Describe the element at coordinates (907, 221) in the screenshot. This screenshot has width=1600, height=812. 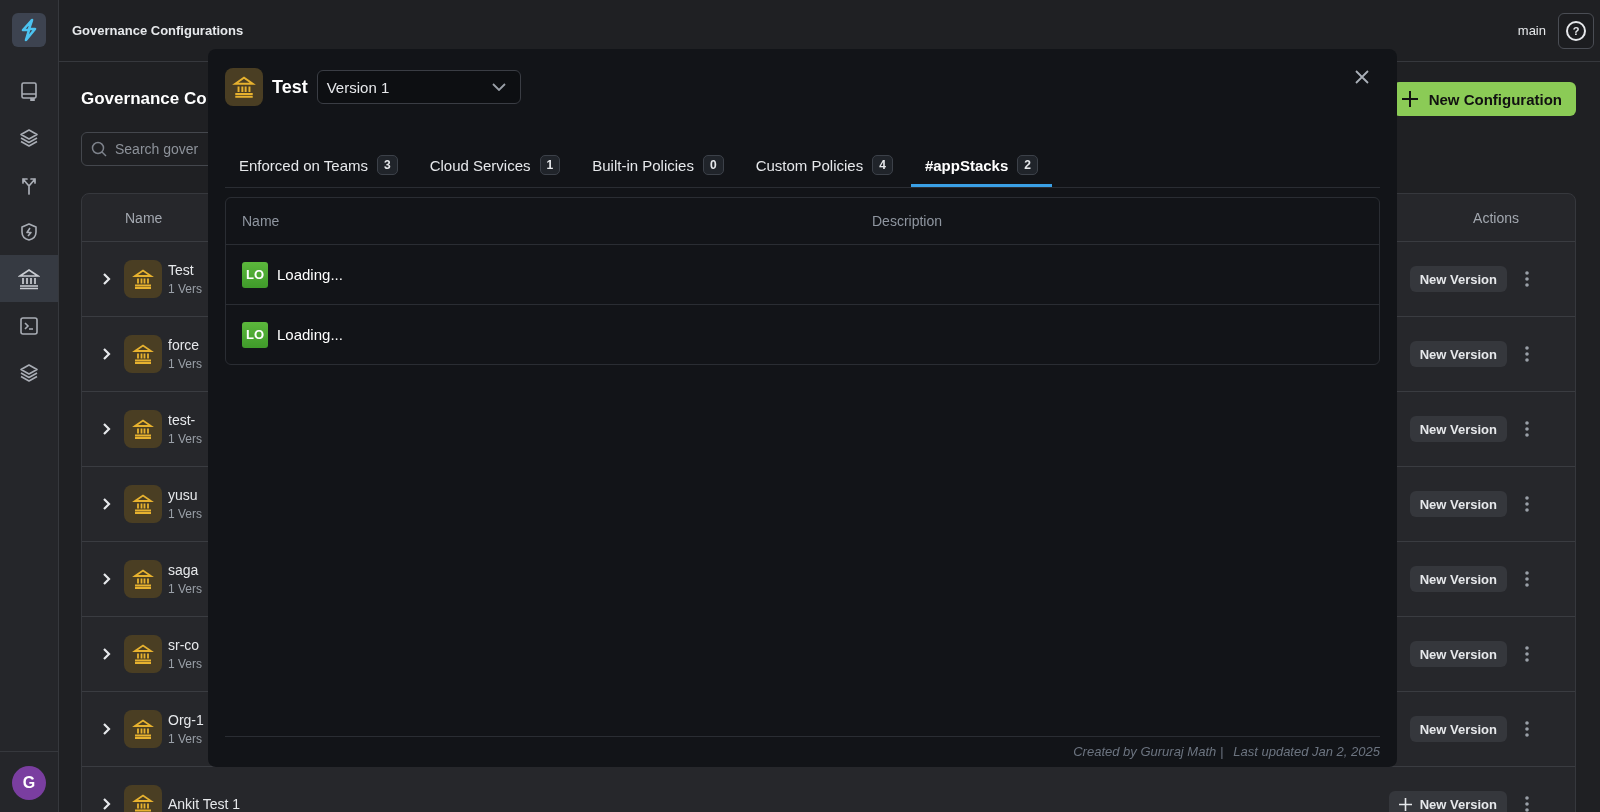
I see `column-header: Description` at that location.